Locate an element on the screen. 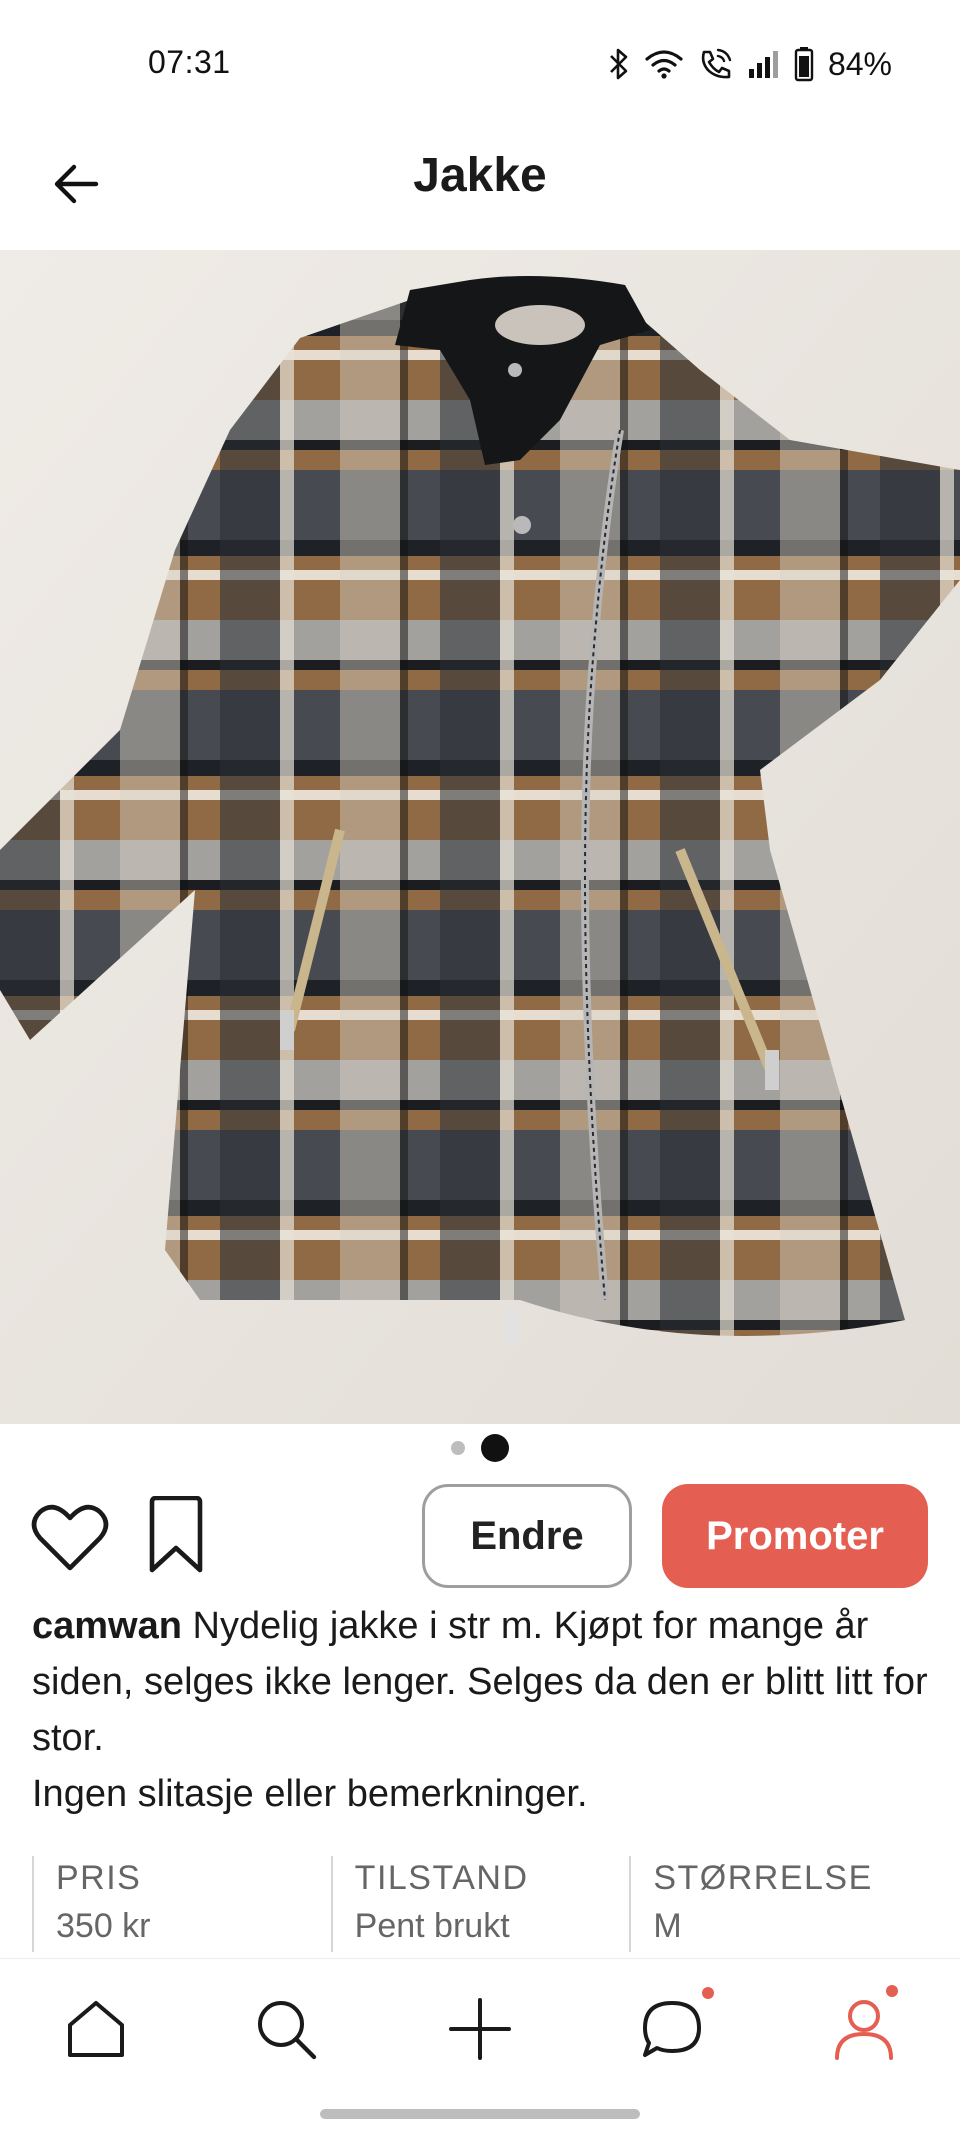 The image size is (960, 2133). chat-icon is located at coordinates (672, 2029).